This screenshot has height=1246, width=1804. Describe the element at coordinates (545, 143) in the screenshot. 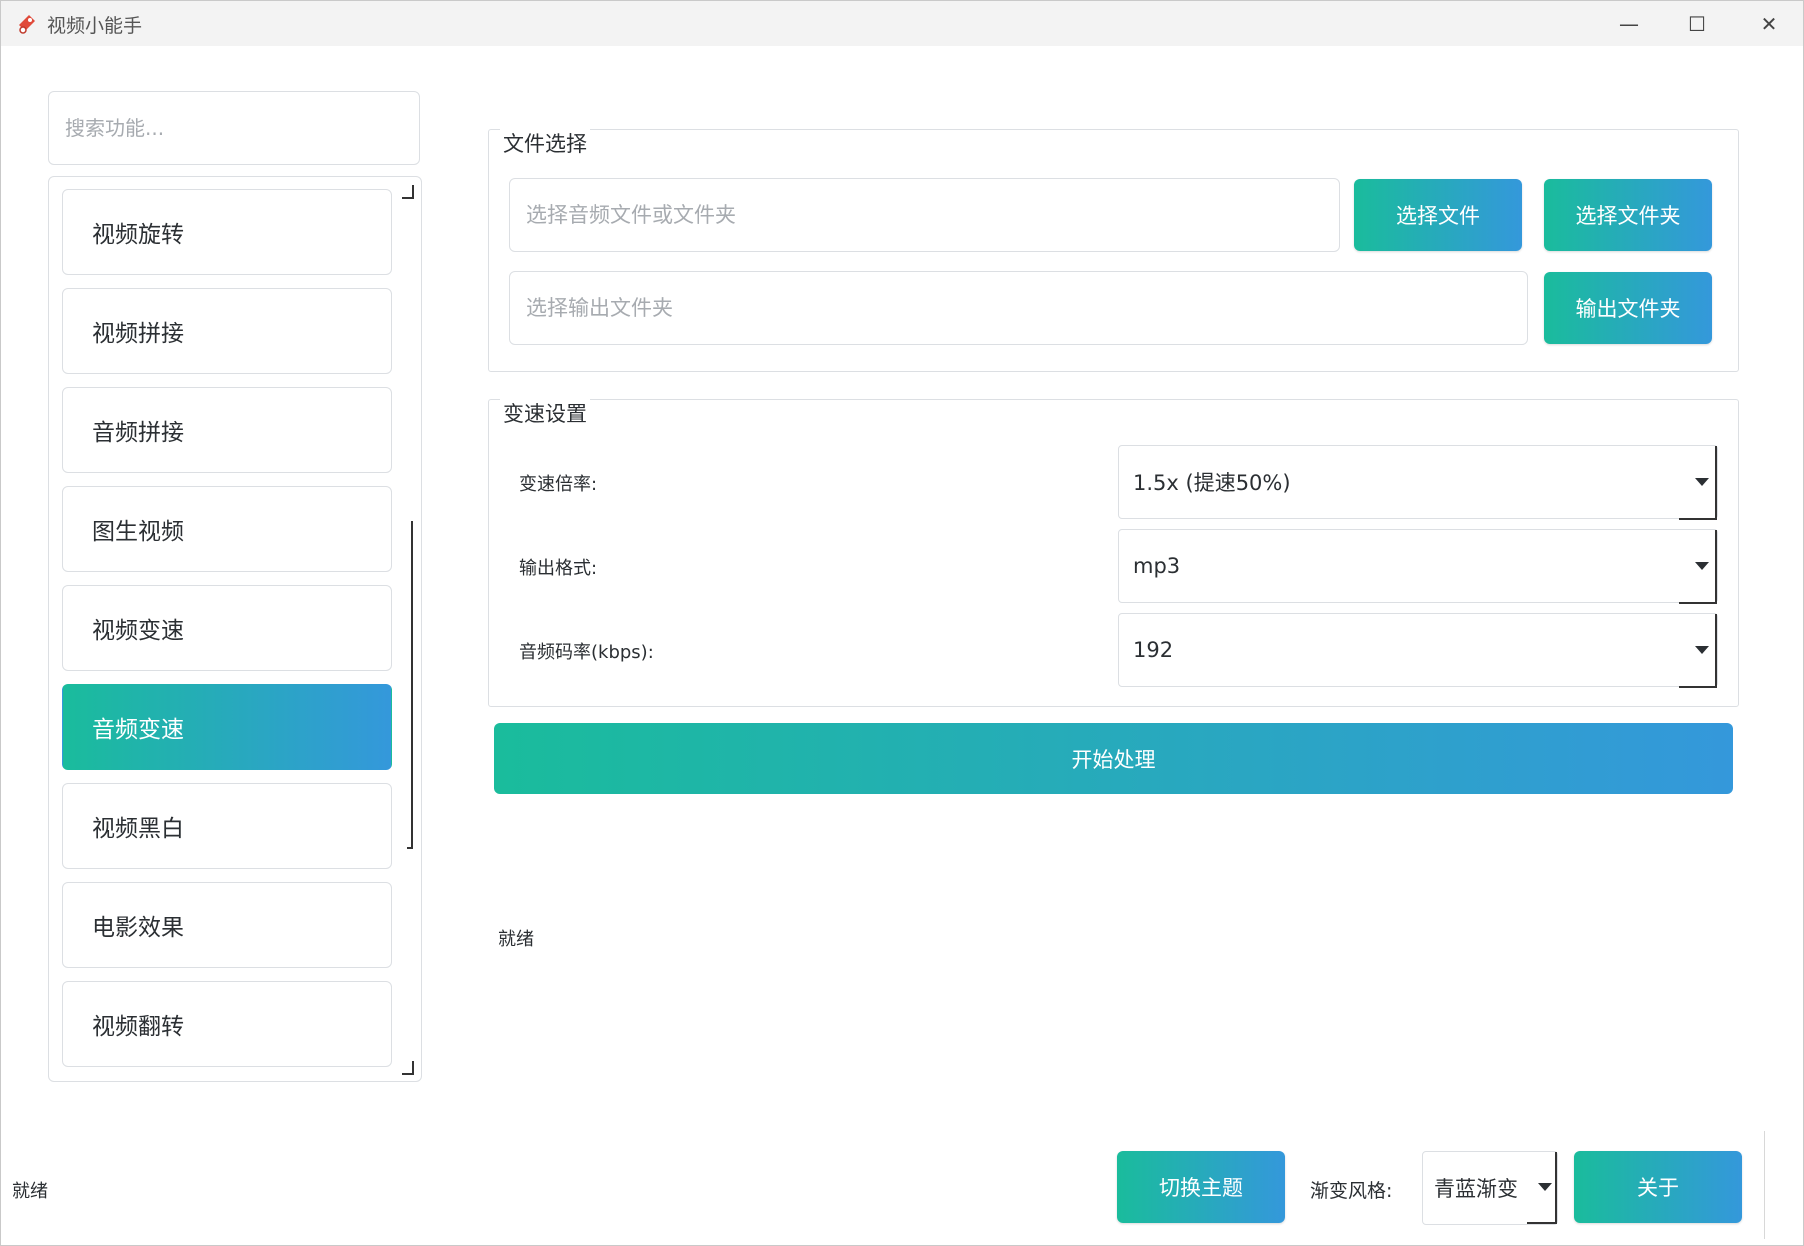

I see `file-select-group-title: 文件选择` at that location.